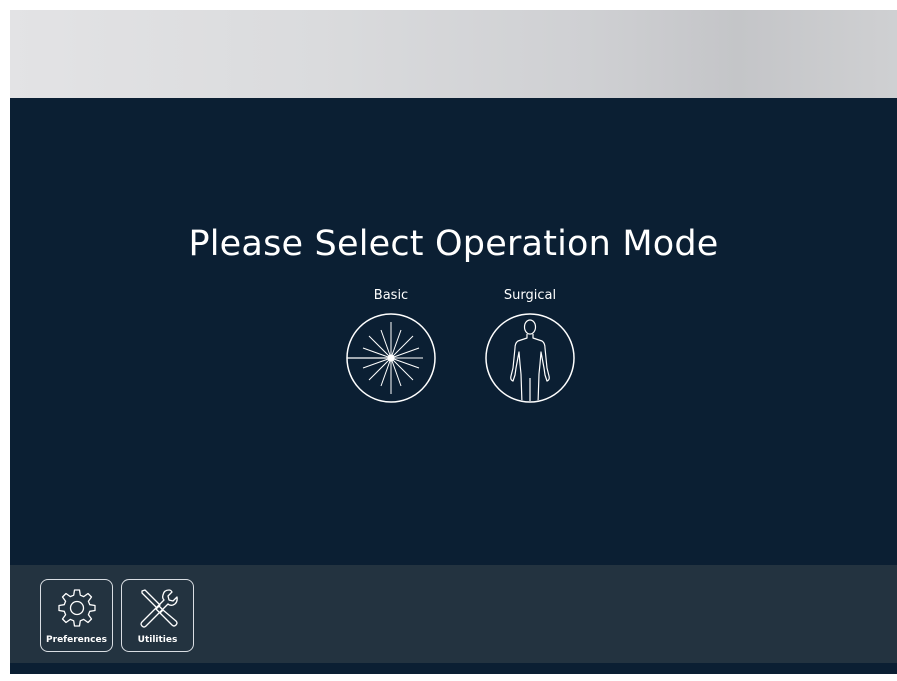 The width and height of the screenshot is (897, 681). Describe the element at coordinates (453, 54) in the screenshot. I see `top-banner` at that location.